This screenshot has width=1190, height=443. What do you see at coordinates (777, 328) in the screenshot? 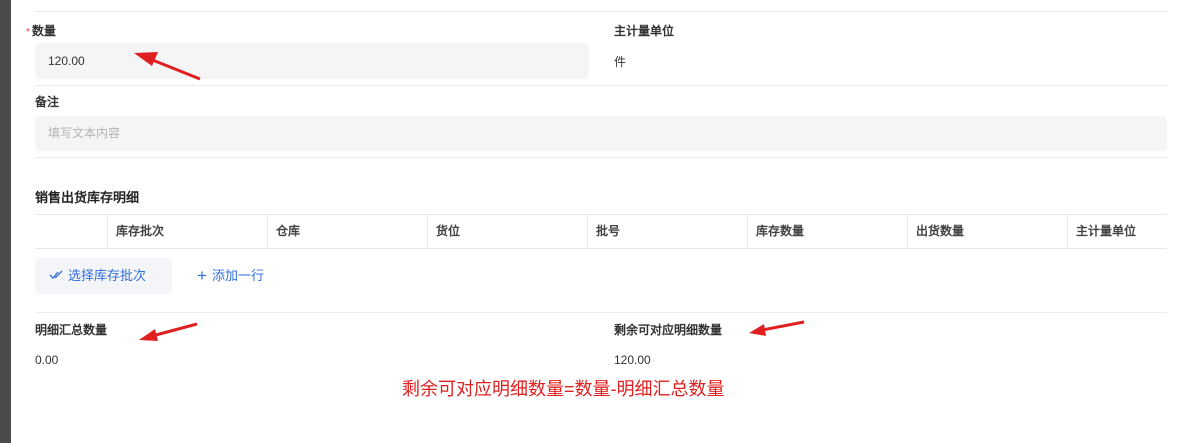
I see `annotation-arrow-remaining` at bounding box center [777, 328].